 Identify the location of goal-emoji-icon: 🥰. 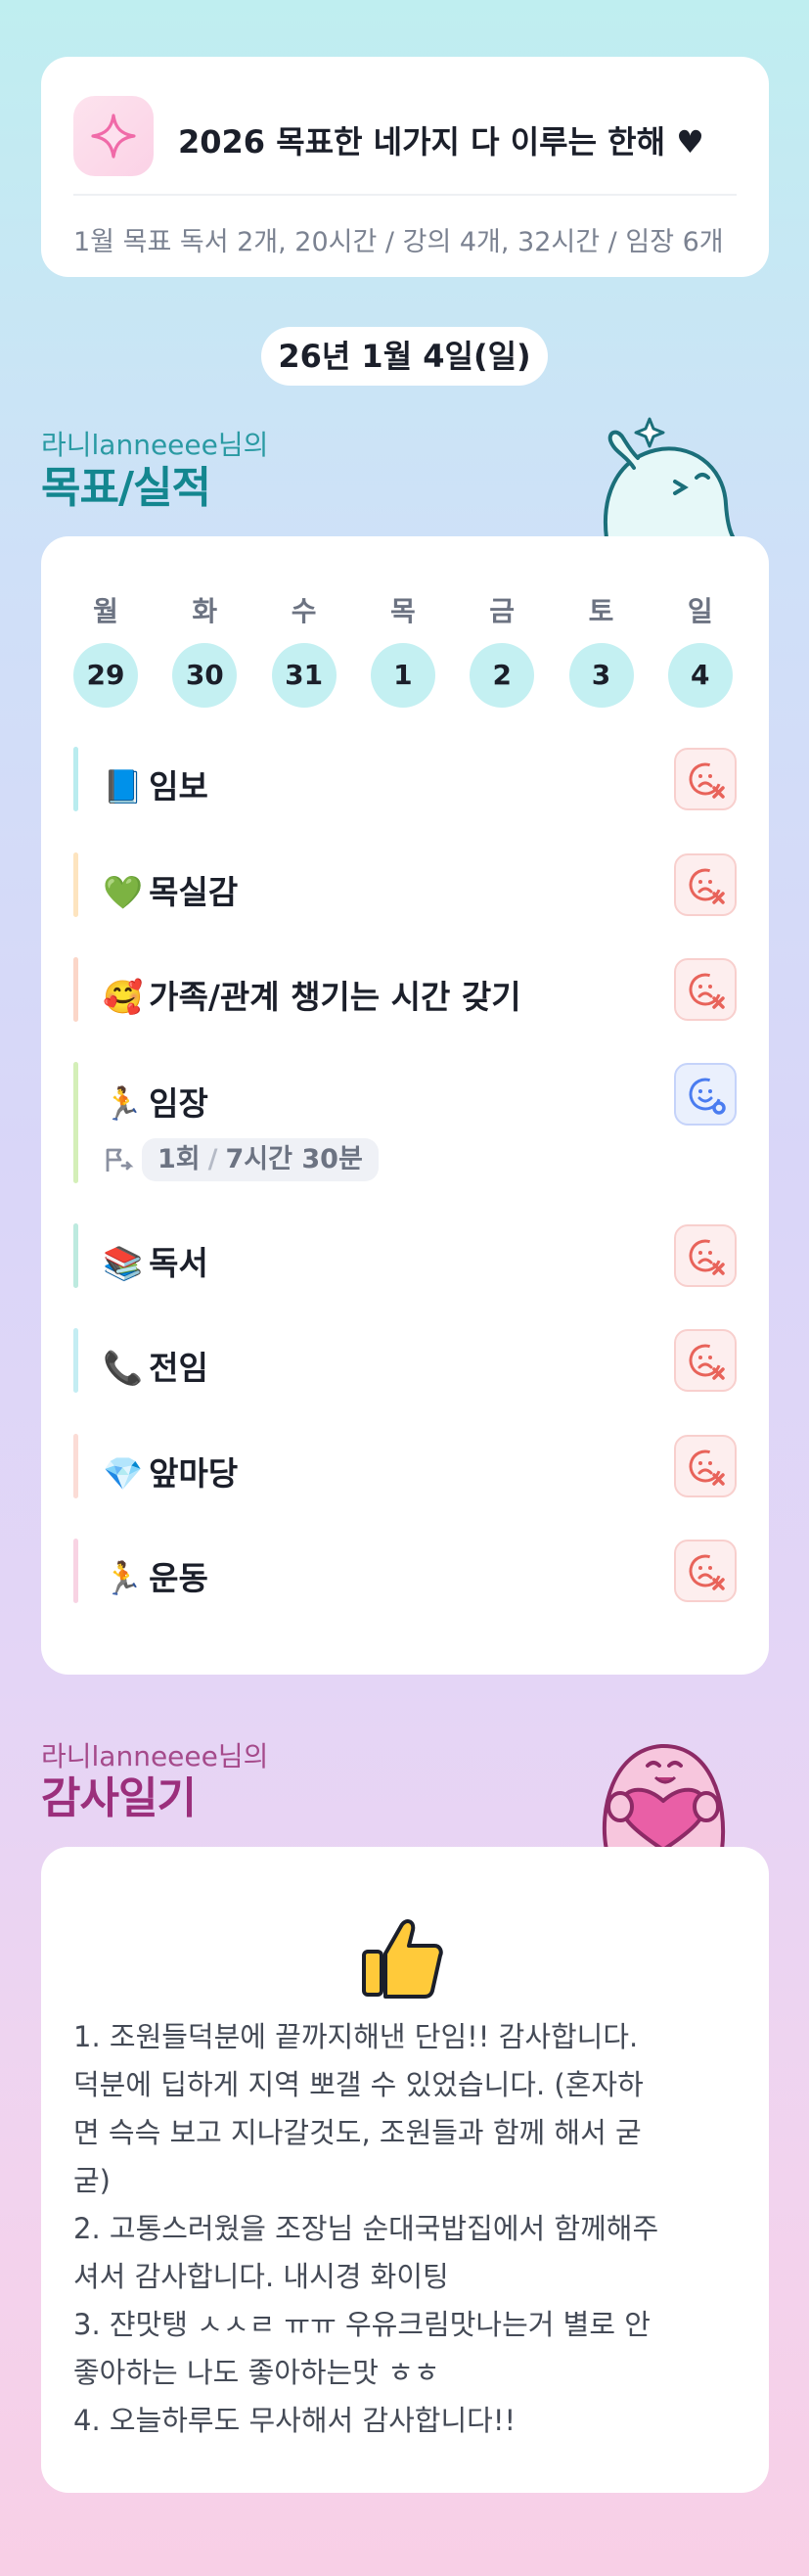
(123, 997).